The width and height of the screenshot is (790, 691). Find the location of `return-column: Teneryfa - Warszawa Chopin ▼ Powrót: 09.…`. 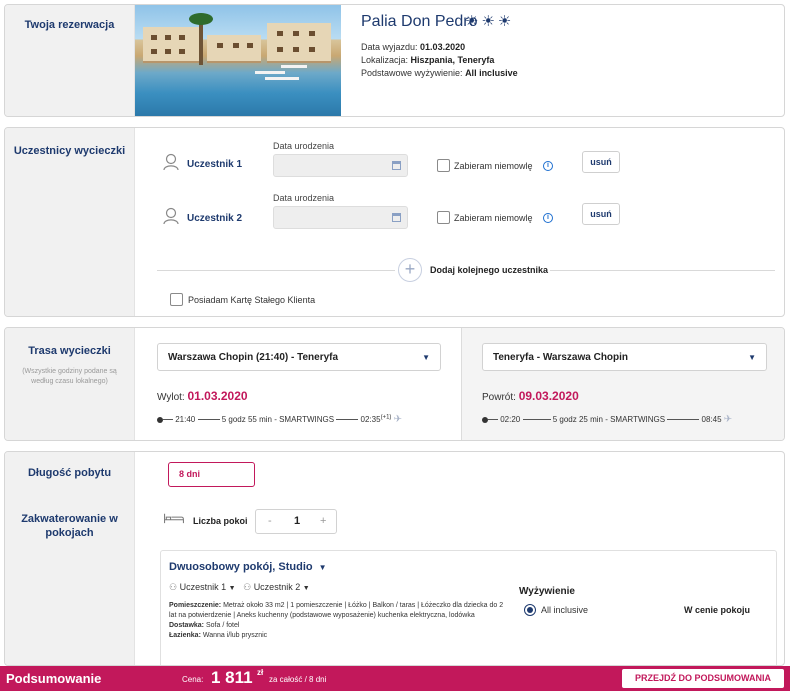

return-column: Teneryfa - Warszawa Chopin ▼ Powrót: 09.… is located at coordinates (622, 384).